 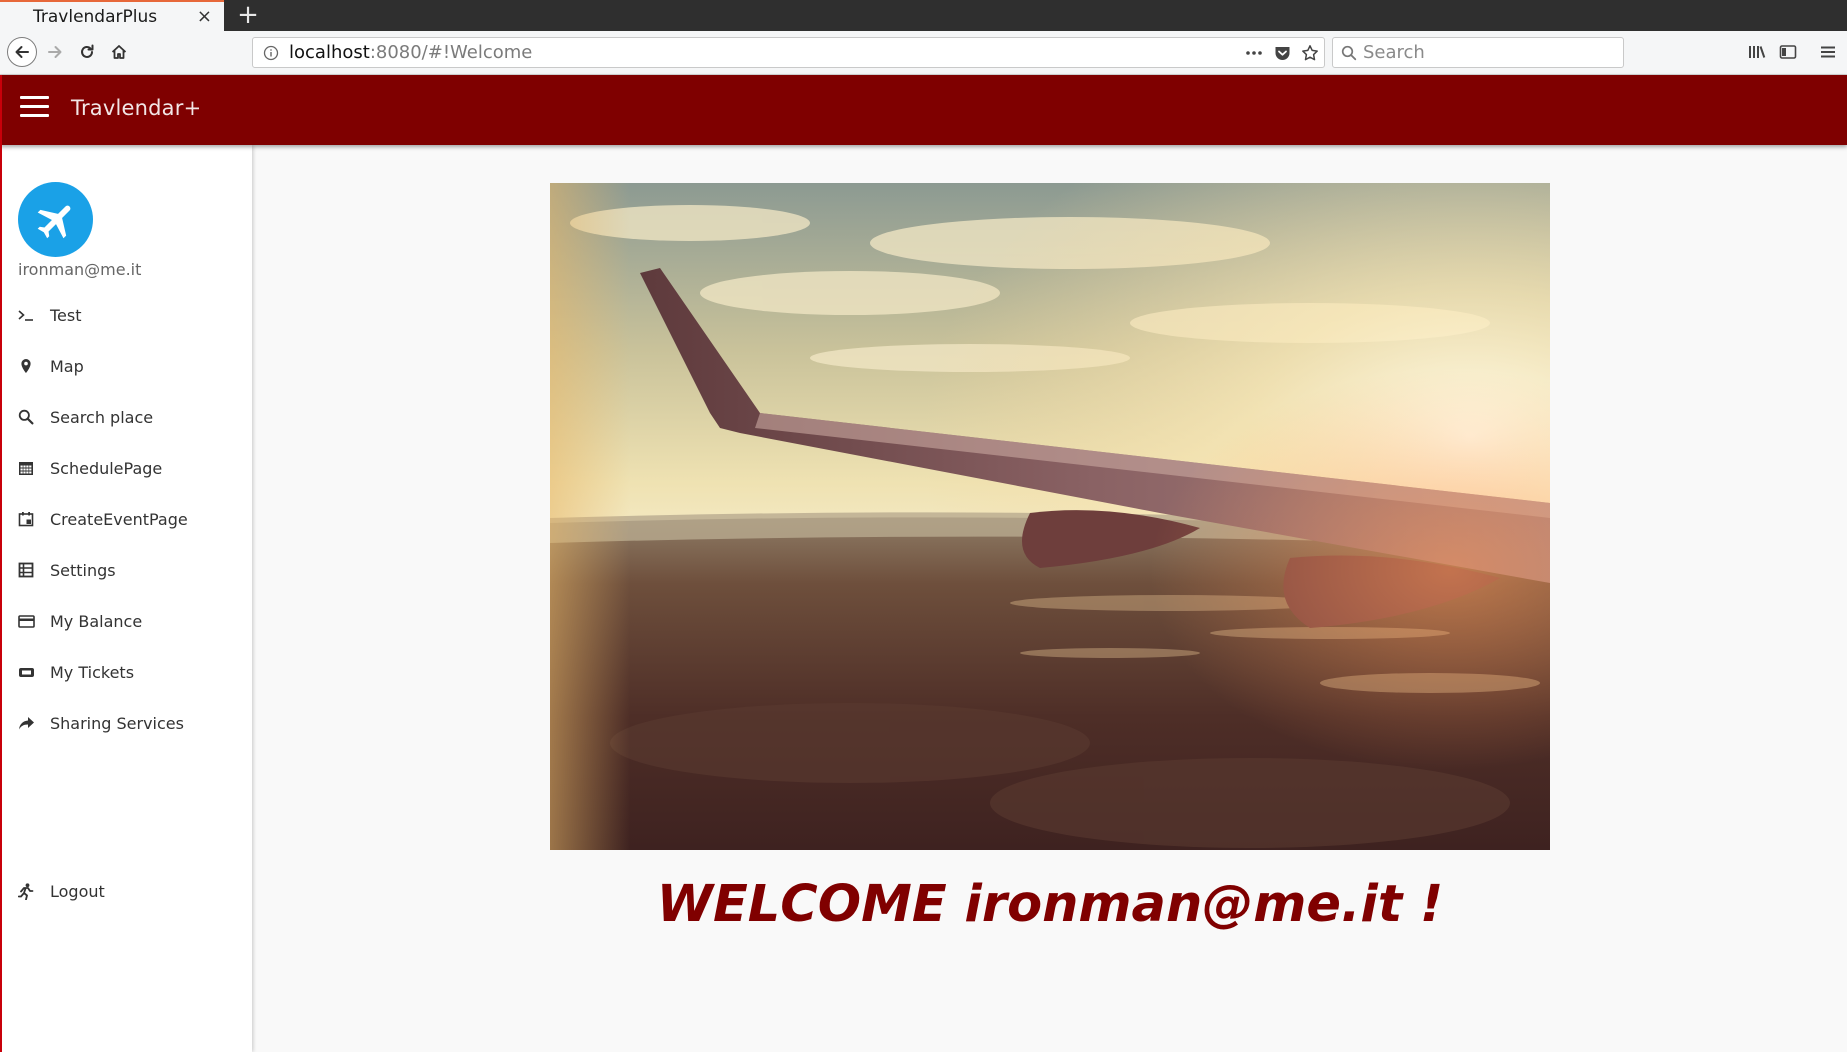 What do you see at coordinates (248, 15) in the screenshot?
I see `new-tab-button: +` at bounding box center [248, 15].